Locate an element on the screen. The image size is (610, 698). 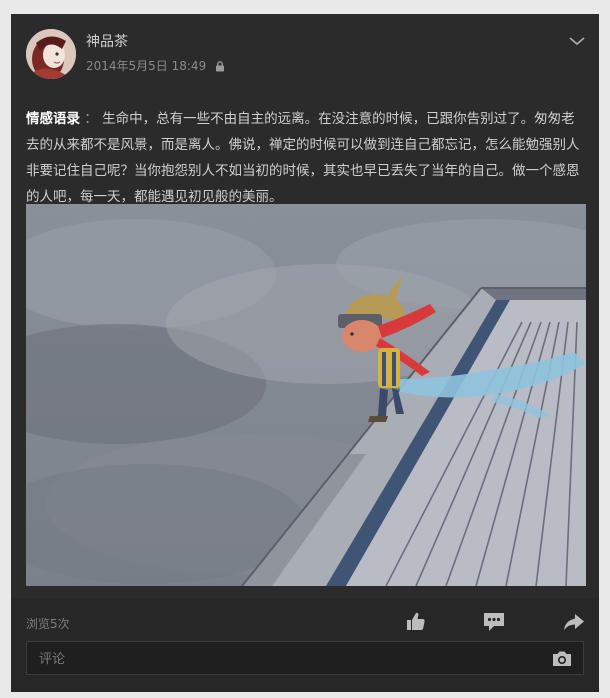
author-avatar is located at coordinates (51, 54).